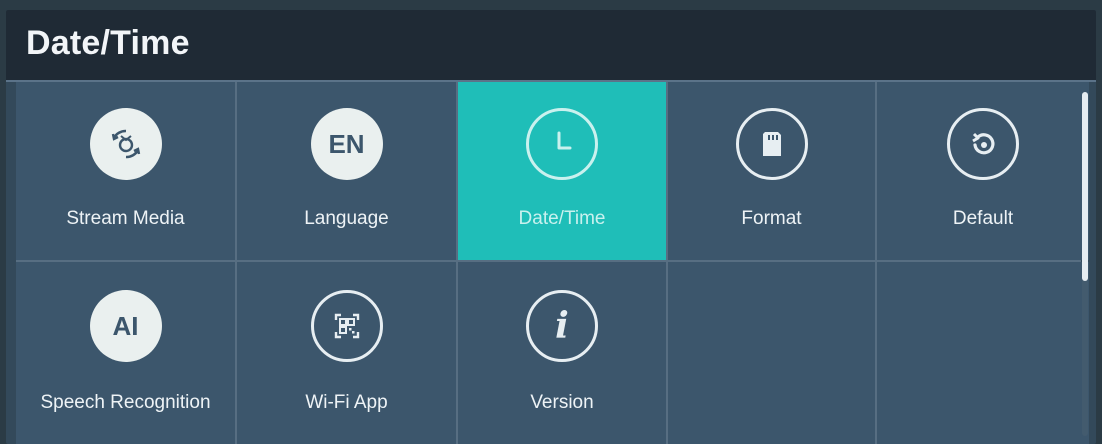 The image size is (1102, 444). What do you see at coordinates (346, 326) in the screenshot?
I see `qr-code-icon` at bounding box center [346, 326].